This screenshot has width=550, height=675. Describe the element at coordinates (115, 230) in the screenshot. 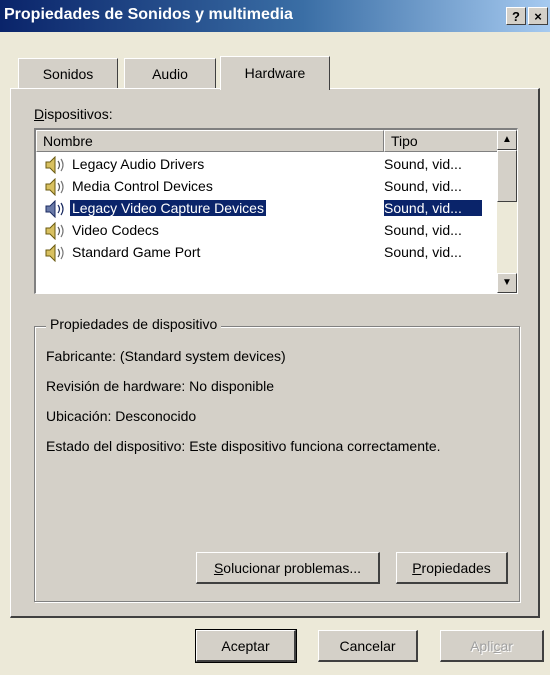

I see `device-name: Video Codecs` at that location.